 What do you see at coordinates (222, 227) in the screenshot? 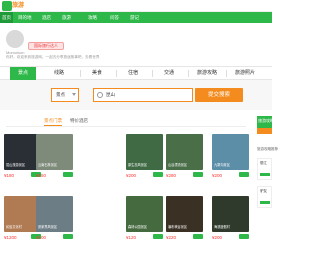
I see `sight-caption: 海滨度假村` at bounding box center [222, 227].